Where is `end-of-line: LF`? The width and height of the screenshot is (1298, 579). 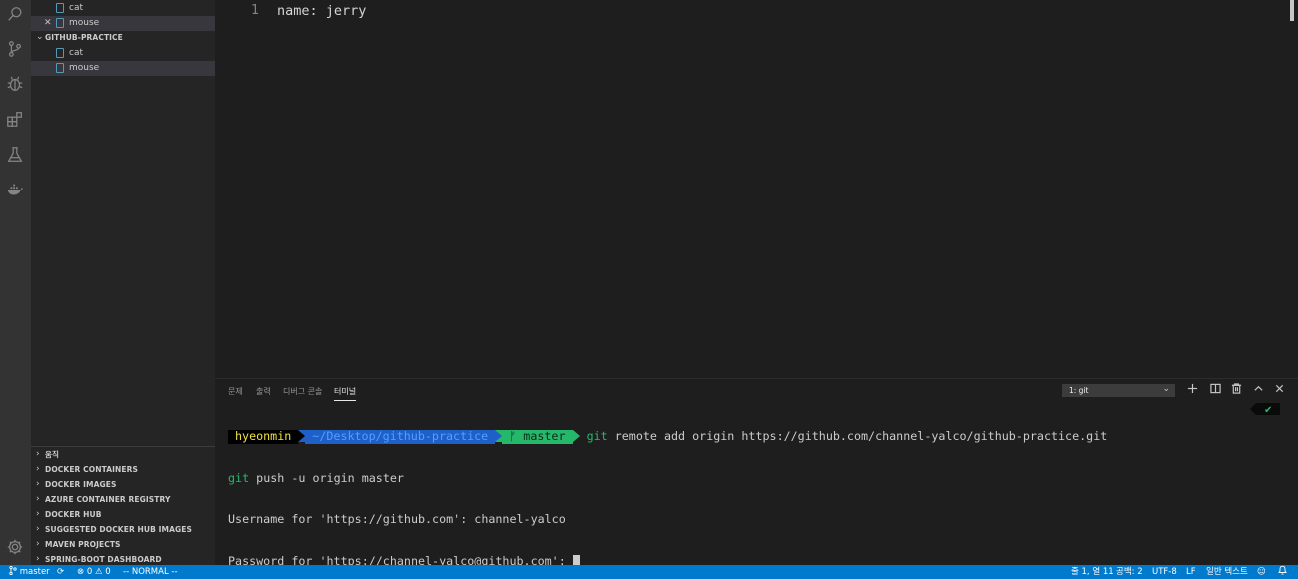
end-of-line: LF is located at coordinates (1191, 572).